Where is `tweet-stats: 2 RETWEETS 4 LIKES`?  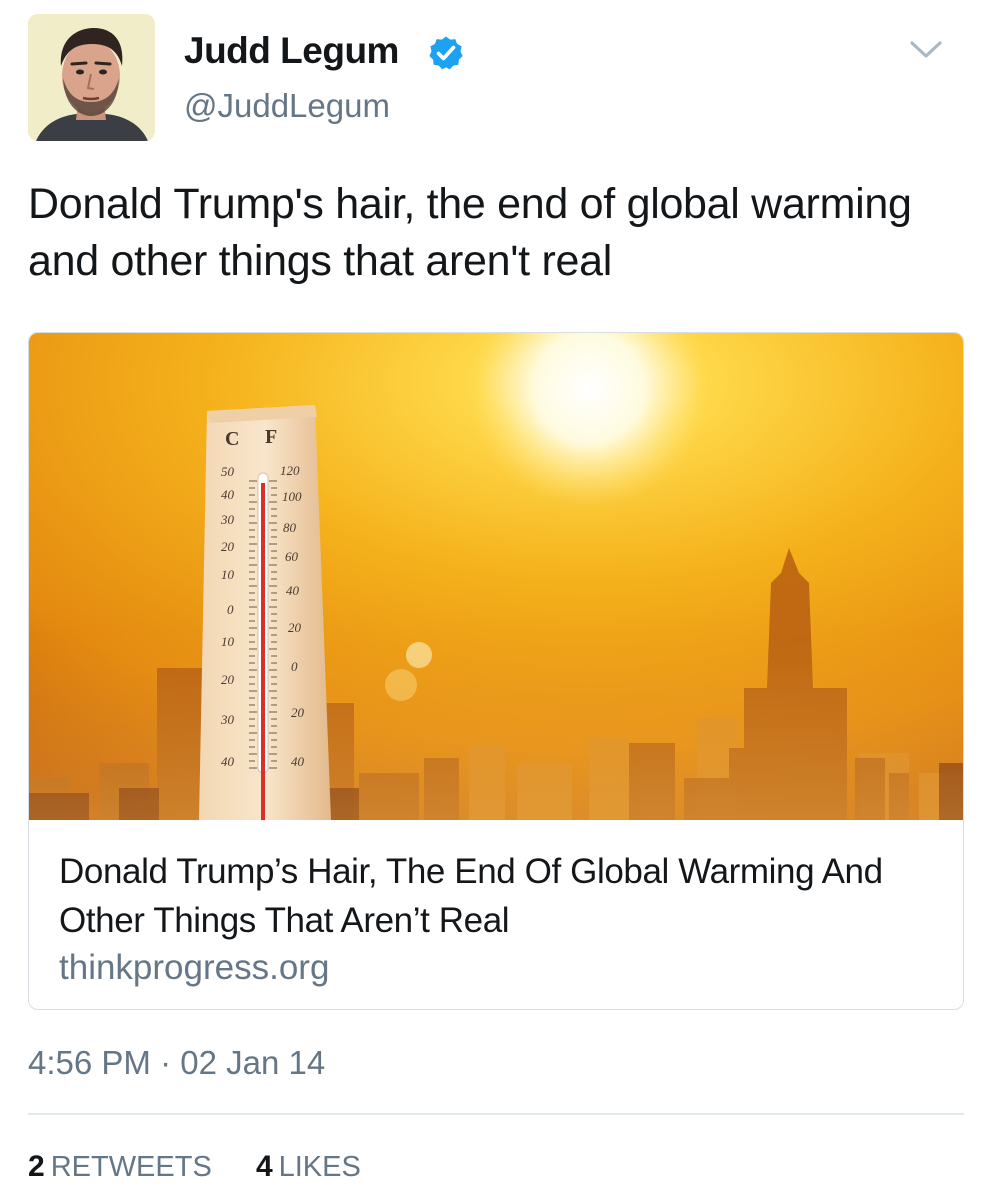
tweet-stats: 2 RETWEETS 4 LIKES is located at coordinates (194, 1167).